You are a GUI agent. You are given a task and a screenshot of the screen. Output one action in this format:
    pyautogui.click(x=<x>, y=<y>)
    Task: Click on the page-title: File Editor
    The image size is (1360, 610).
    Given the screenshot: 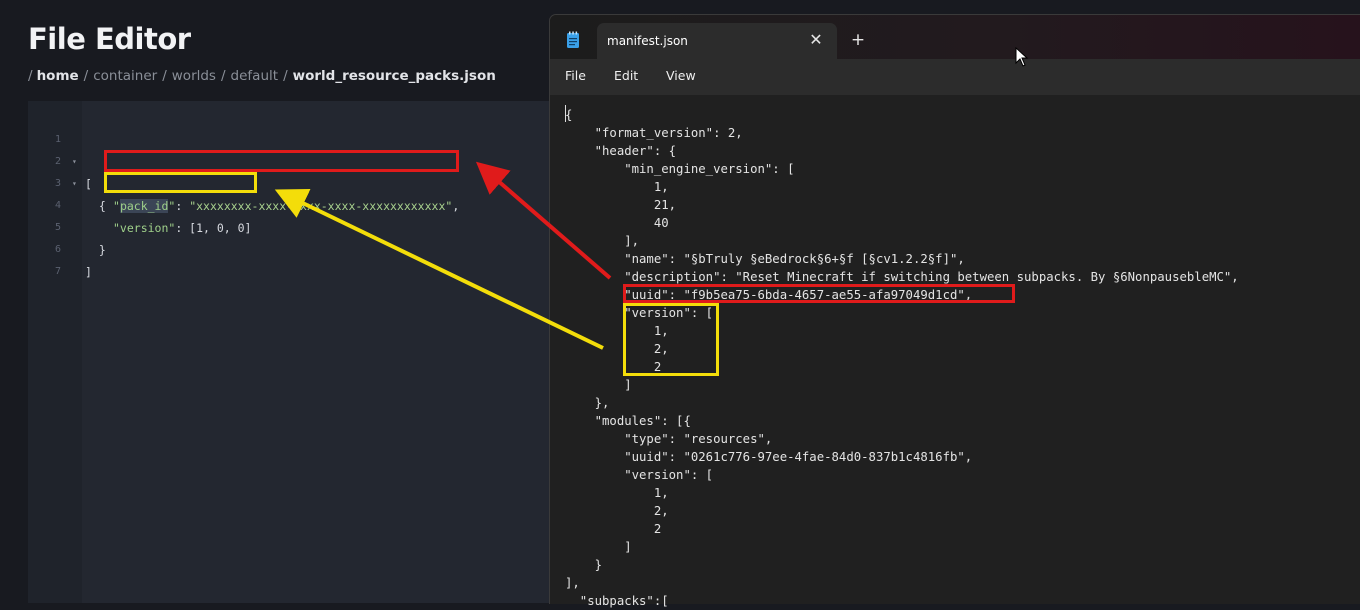 What is the action you would take?
    pyautogui.click(x=109, y=39)
    